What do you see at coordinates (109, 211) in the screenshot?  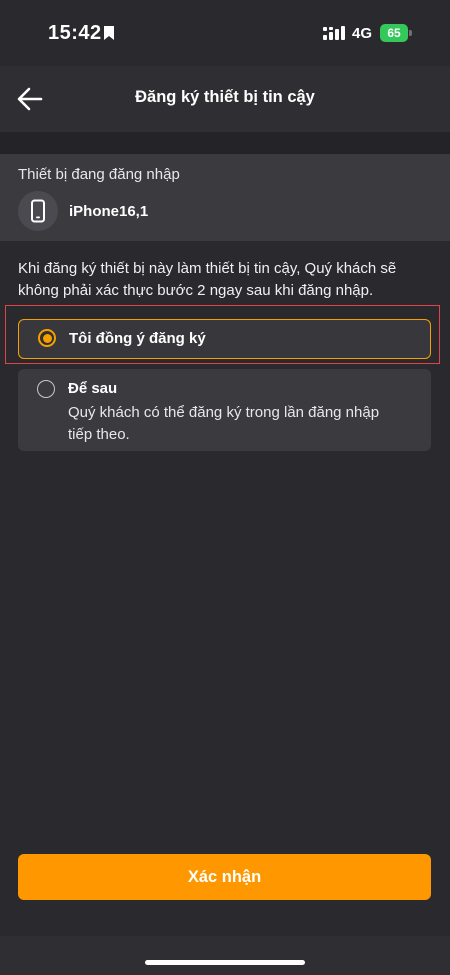 I see `device-name: iPhone16,1` at bounding box center [109, 211].